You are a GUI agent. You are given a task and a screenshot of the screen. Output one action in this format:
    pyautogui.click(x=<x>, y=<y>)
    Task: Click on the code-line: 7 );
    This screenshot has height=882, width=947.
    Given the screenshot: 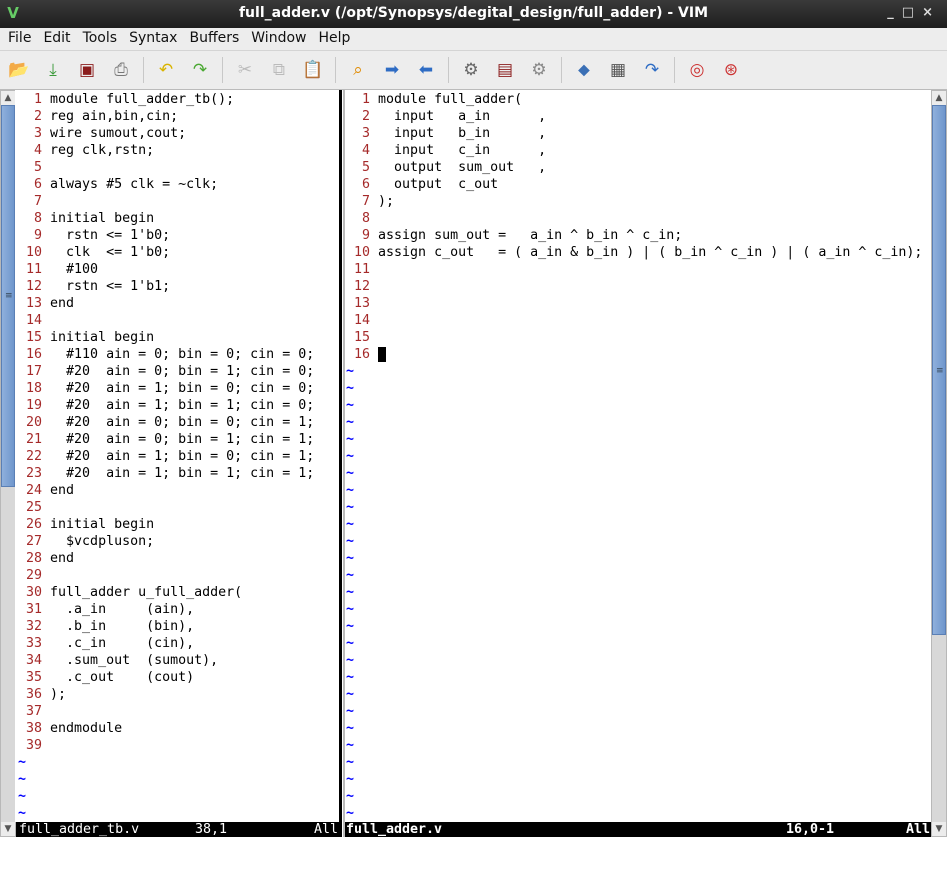 What is the action you would take?
    pyautogui.click(x=638, y=201)
    